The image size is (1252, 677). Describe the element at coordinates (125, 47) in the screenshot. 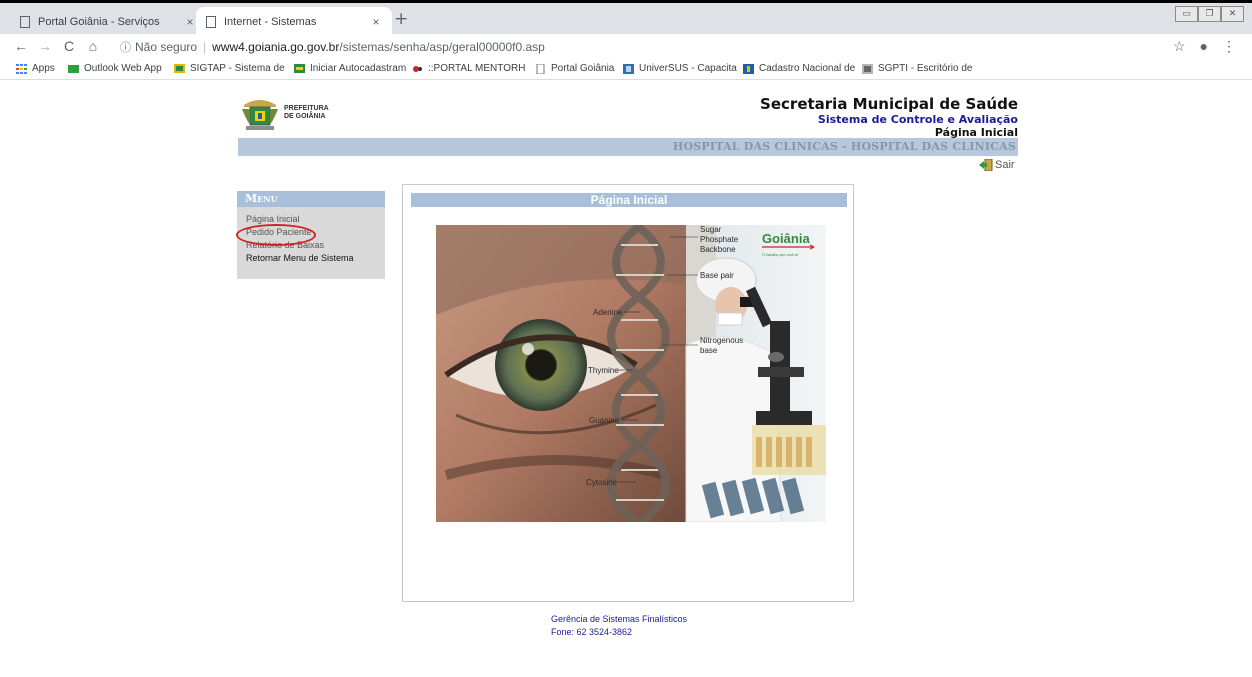

I see `info-icon: ⓘ` at that location.